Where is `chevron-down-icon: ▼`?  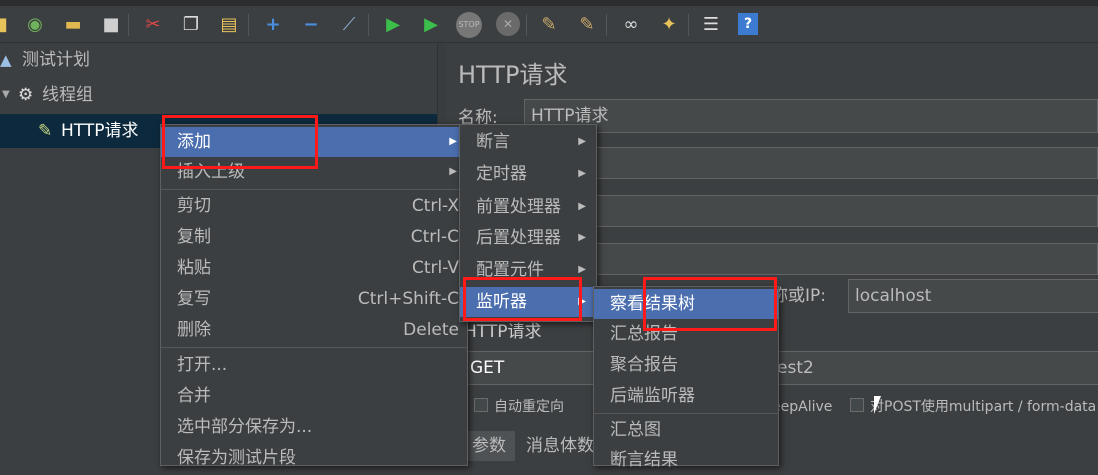
chevron-down-icon: ▼ is located at coordinates (6, 95).